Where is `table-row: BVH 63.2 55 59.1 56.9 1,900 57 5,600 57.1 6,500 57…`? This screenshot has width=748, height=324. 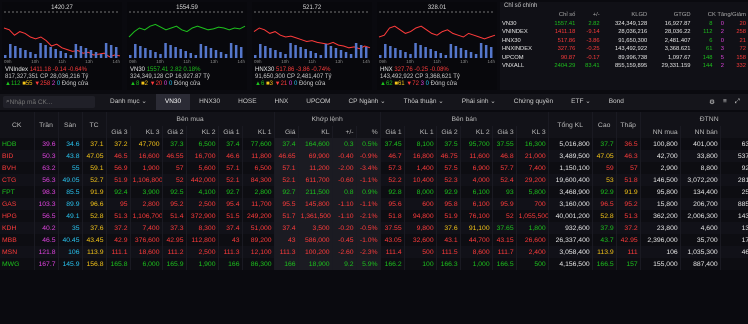
table-row: BVH 63.2 55 59.1 56.9 1,900 57 5,600 57.1 6,500 57… is located at coordinates (374, 168).